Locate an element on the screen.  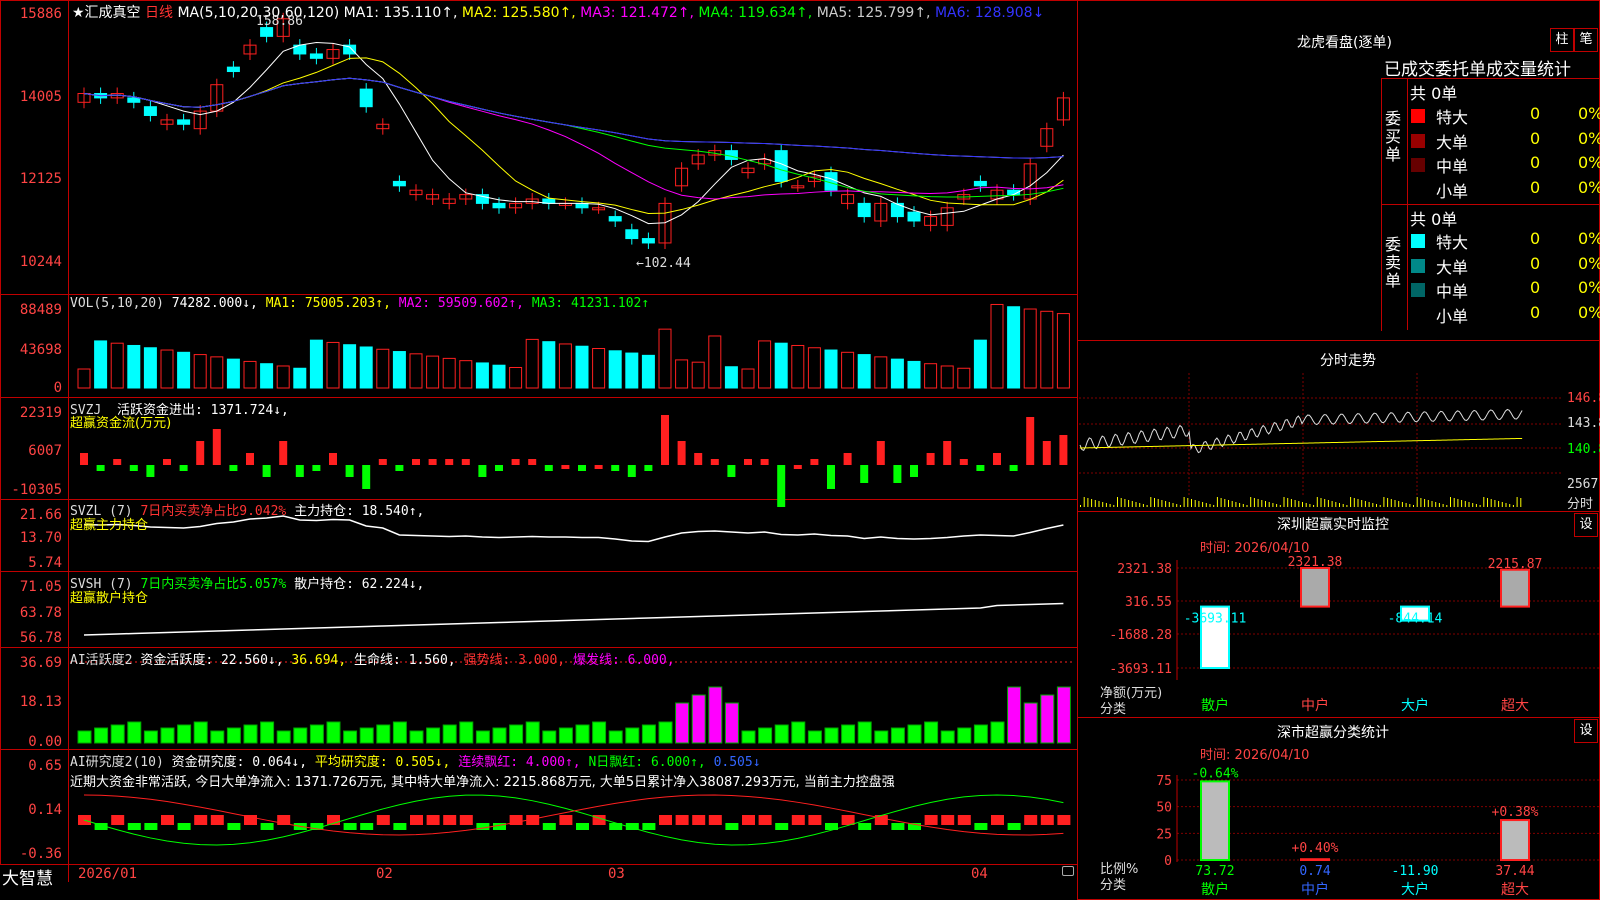
svzj-y-tick: -10305 is located at coordinates (36, 490).